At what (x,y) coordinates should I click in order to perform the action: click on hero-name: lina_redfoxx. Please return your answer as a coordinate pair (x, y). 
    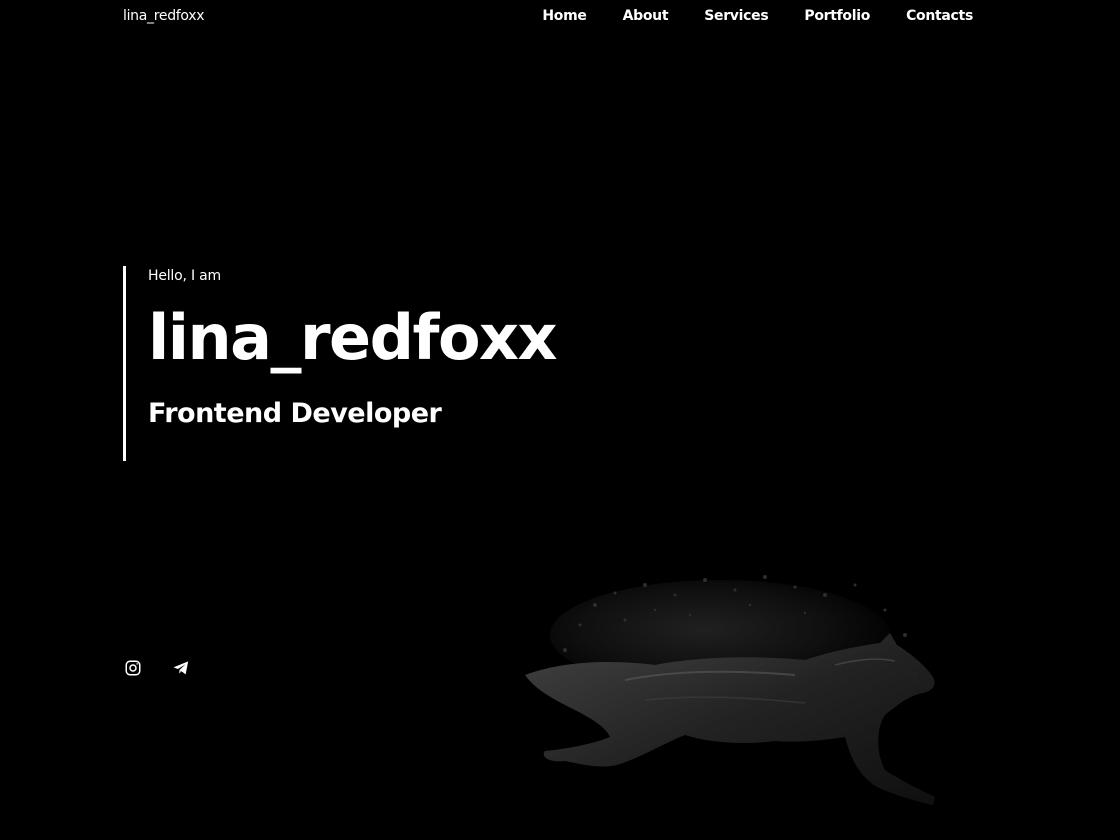
    Looking at the image, I should click on (353, 337).